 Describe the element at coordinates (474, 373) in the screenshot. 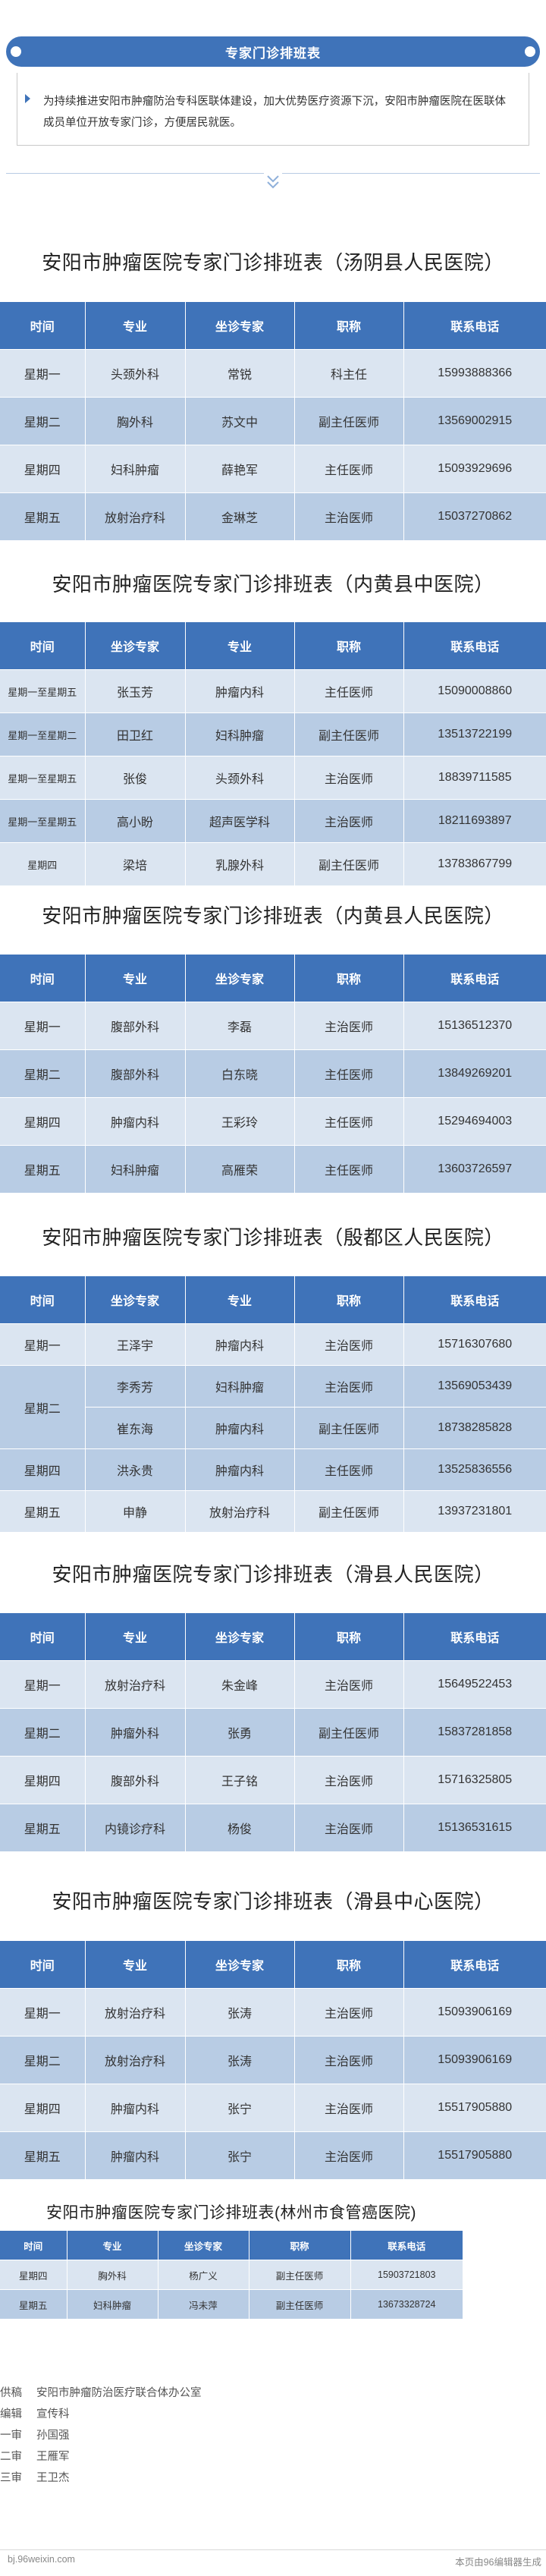

I see `phone-cell: 15993888366` at that location.